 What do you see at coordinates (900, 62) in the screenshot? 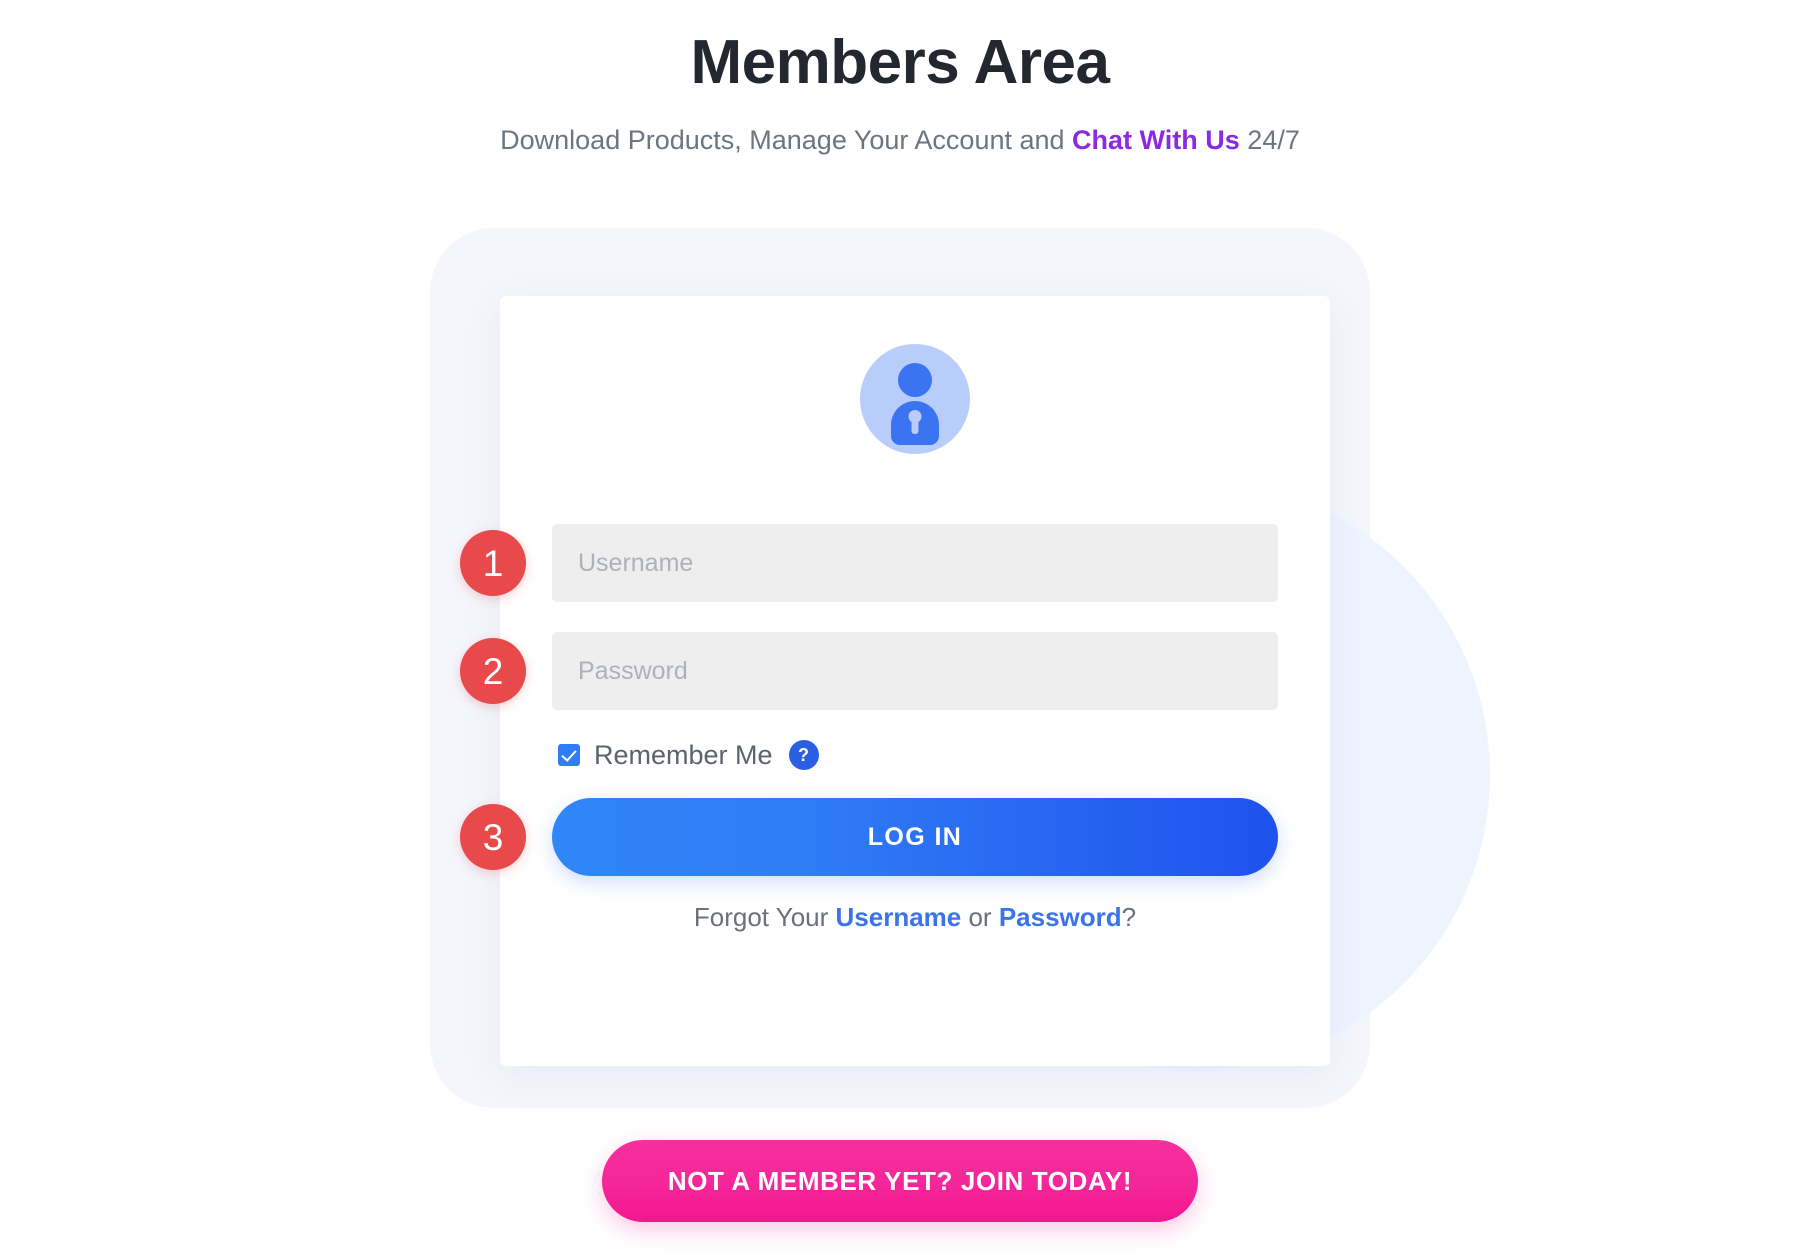
I see `page-title: Members Area` at bounding box center [900, 62].